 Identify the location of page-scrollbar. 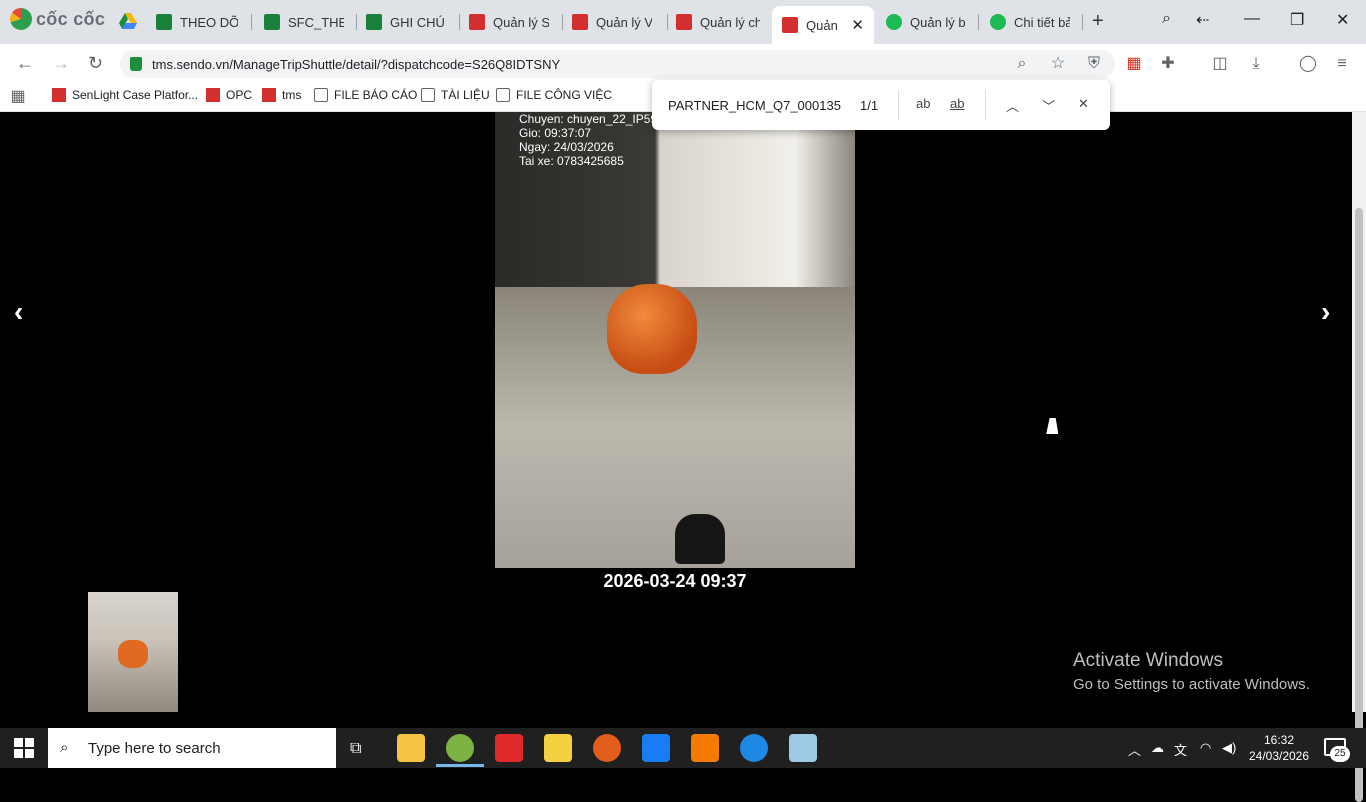
(1359, 457).